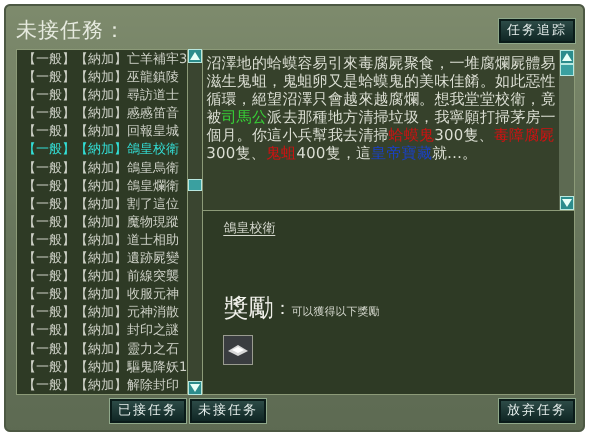 Image resolution: width=589 pixels, height=438 pixels. I want to click on tab-button: 未接任务, so click(228, 411).